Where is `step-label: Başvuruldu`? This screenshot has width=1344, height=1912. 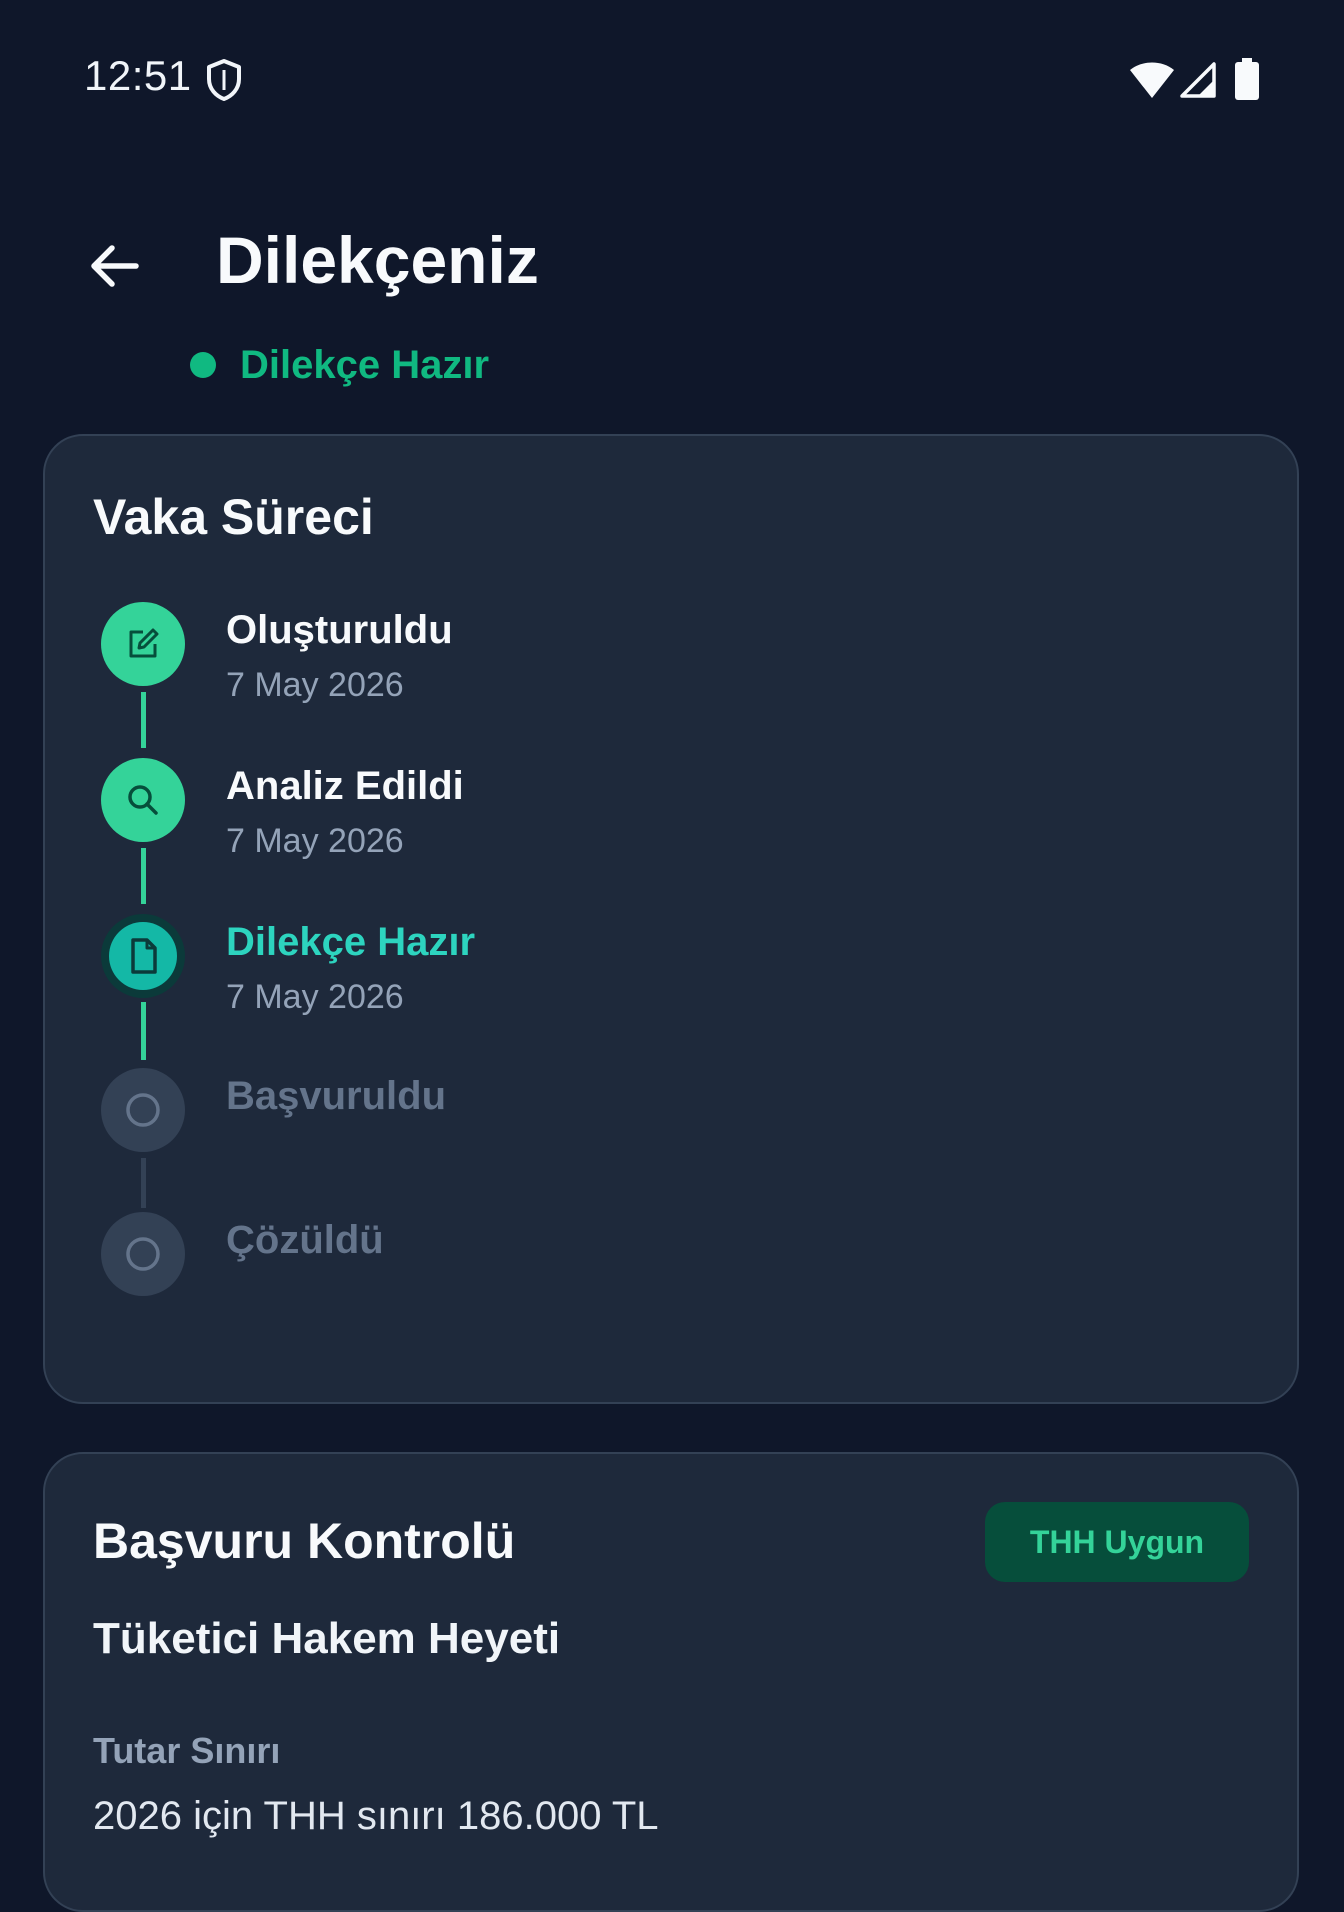 step-label: Başvuruldu is located at coordinates (336, 1096).